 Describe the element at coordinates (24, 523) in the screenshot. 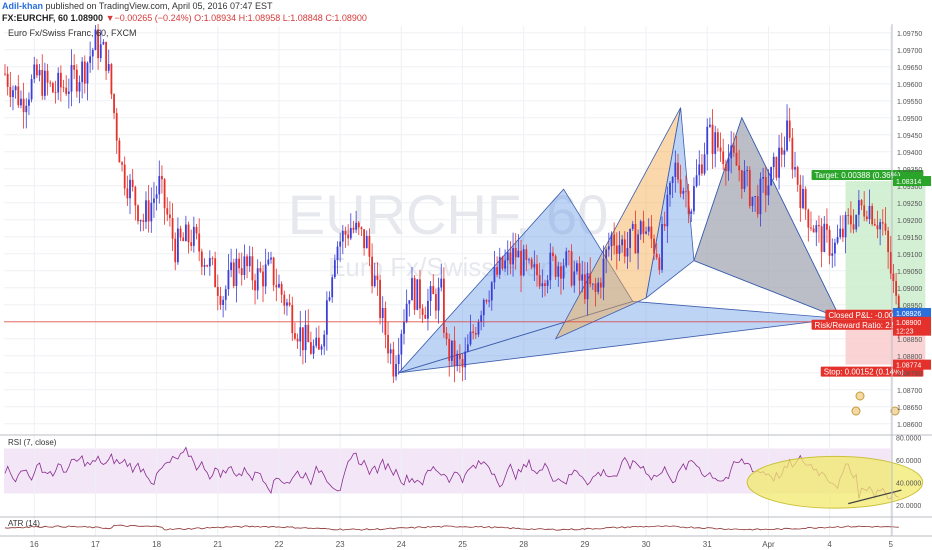

I see `atr-pane-title: ATR (14)` at that location.